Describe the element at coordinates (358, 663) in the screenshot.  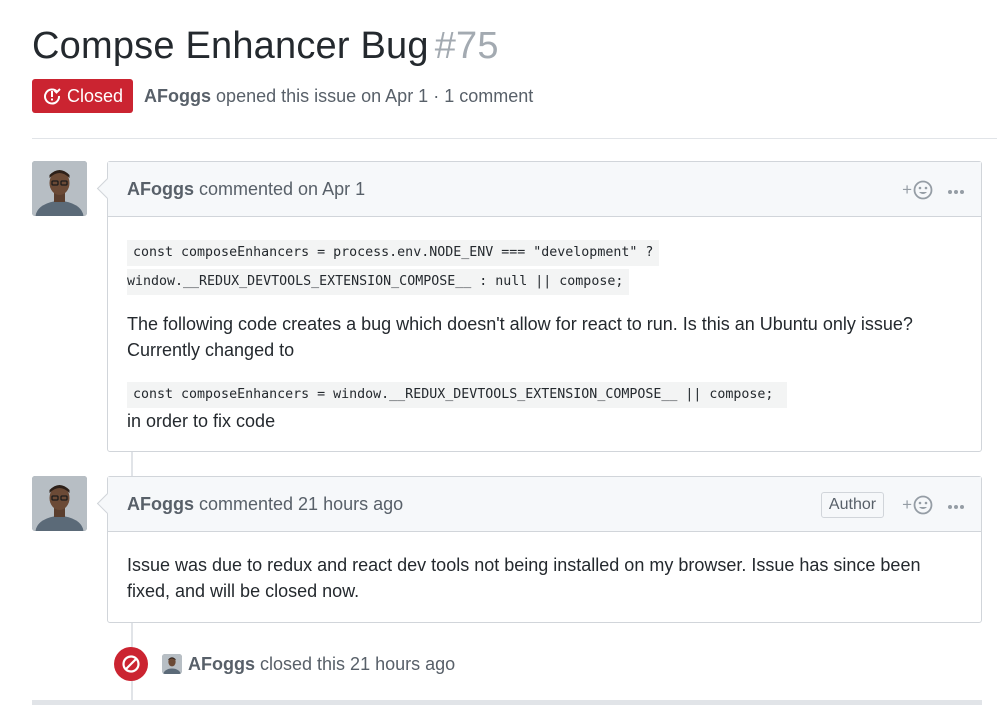
I see `event-detail: closed this 21 hours ago` at that location.